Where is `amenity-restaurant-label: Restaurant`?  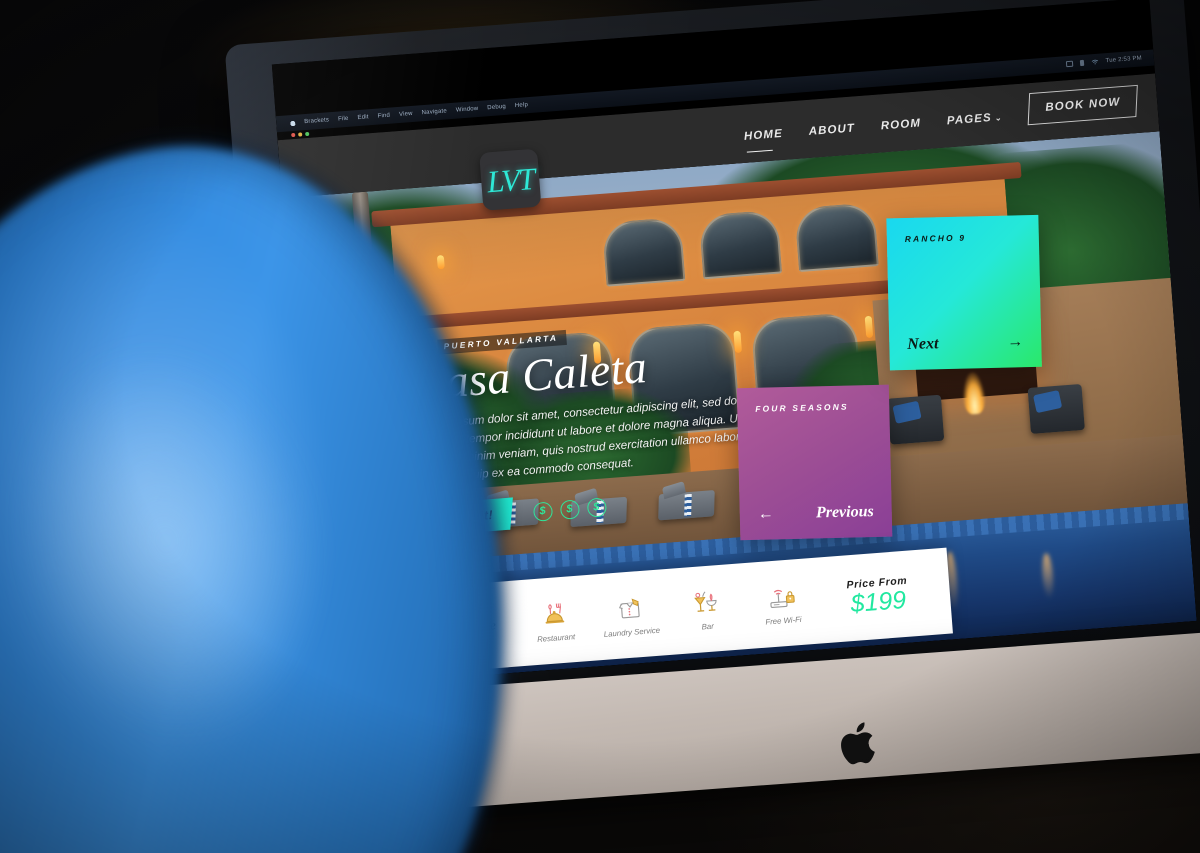 amenity-restaurant-label: Restaurant is located at coordinates (556, 637).